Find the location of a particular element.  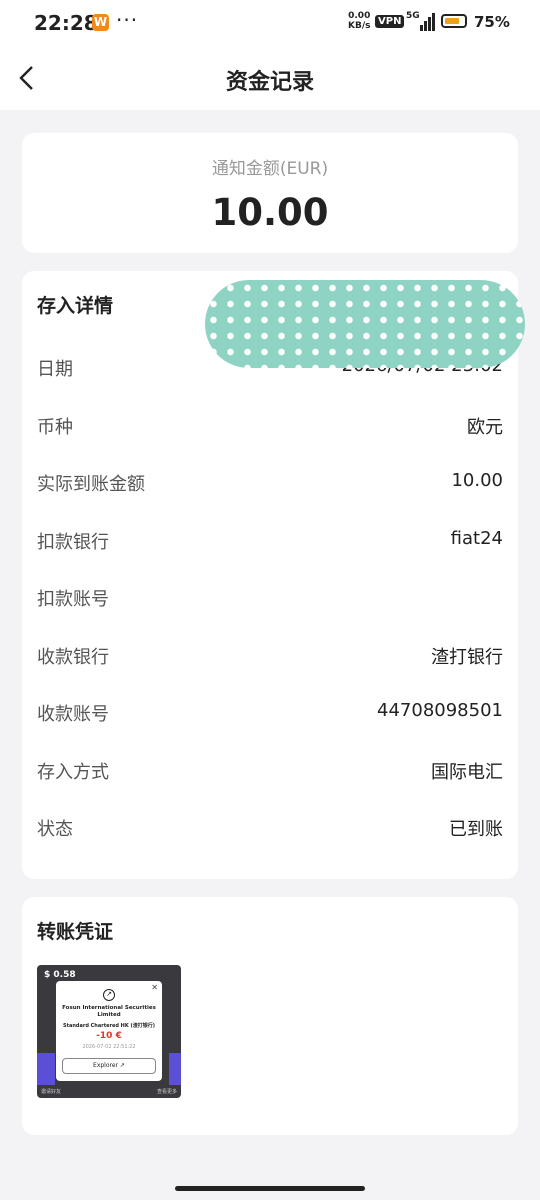

detail-row-debit-account: 扣款账号 is located at coordinates (73, 599).